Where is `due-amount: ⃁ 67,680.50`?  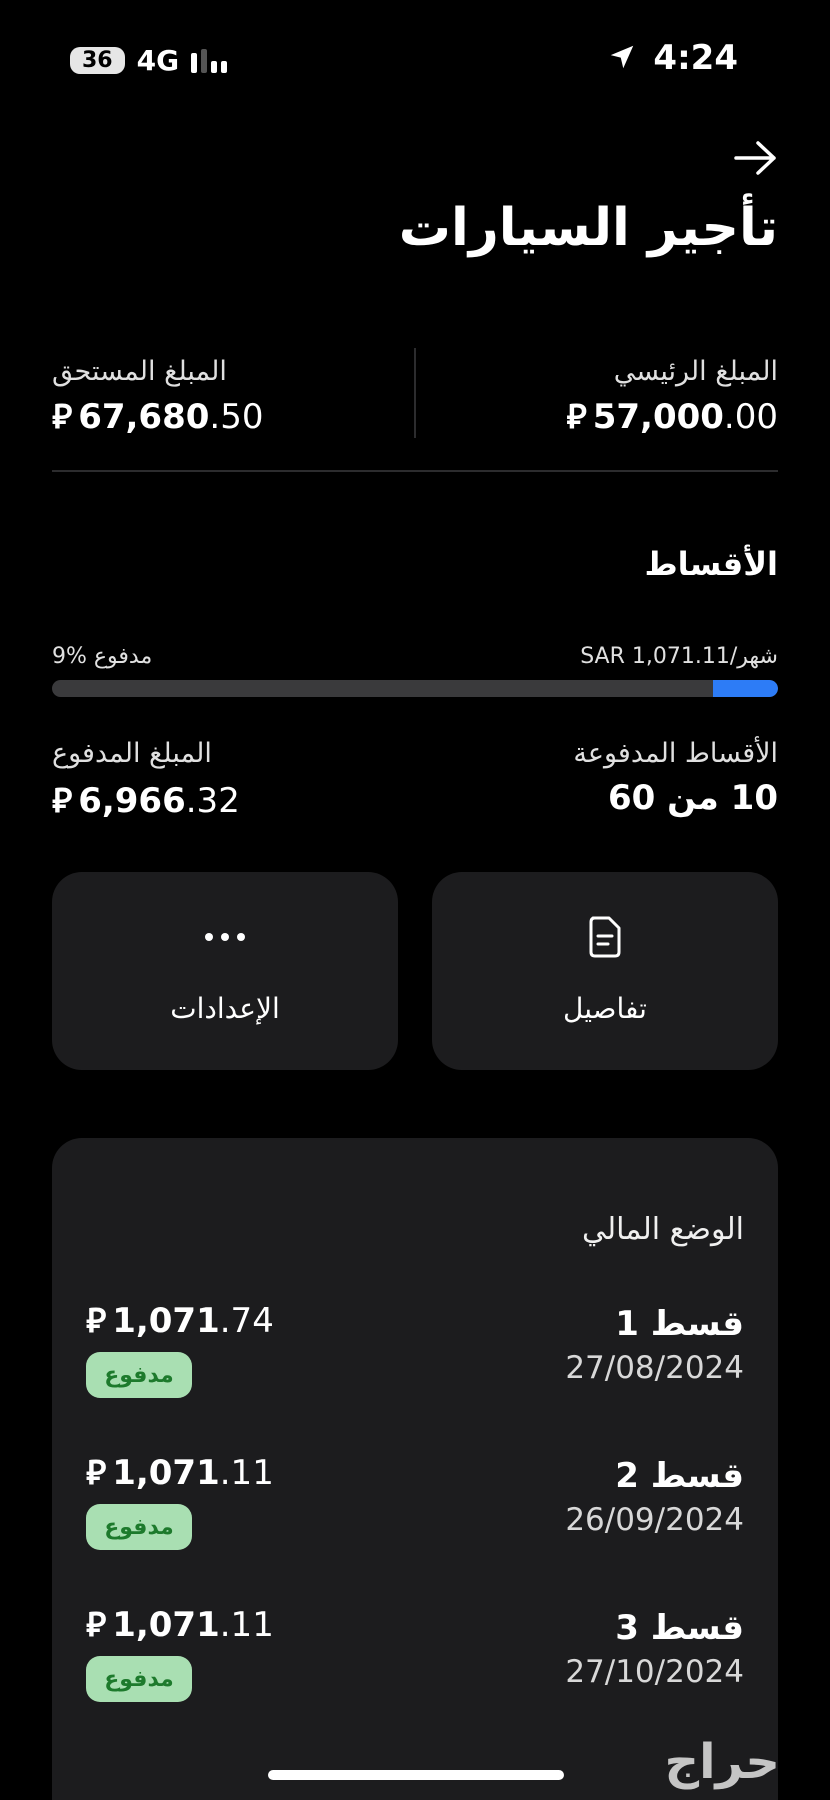
due-amount: ⃁ 67,680.50 is located at coordinates (158, 417).